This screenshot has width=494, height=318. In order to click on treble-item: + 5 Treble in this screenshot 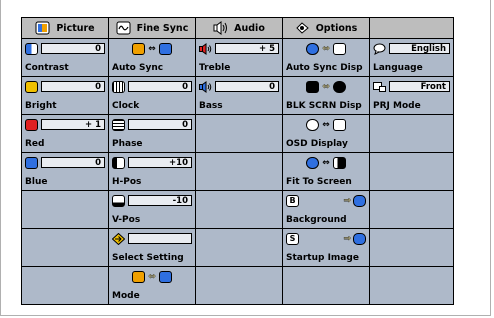, I will do `click(239, 57)`.